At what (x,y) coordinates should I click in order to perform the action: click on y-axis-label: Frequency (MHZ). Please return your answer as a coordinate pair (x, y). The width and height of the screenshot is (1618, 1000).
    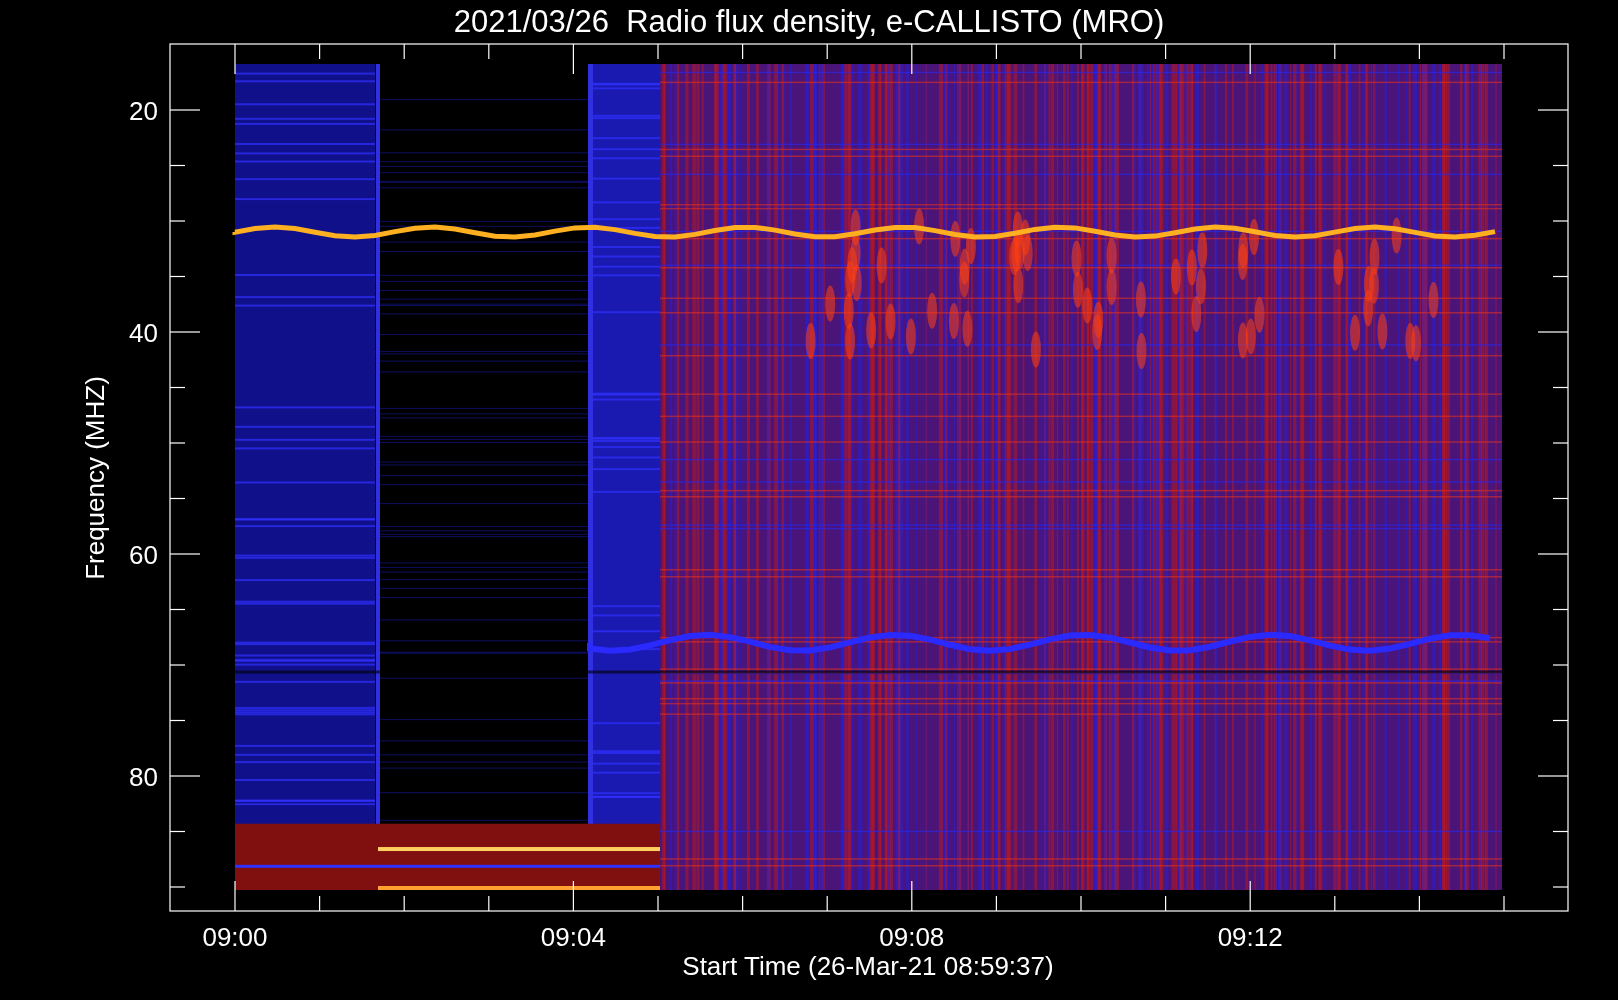
    Looking at the image, I should click on (95, 478).